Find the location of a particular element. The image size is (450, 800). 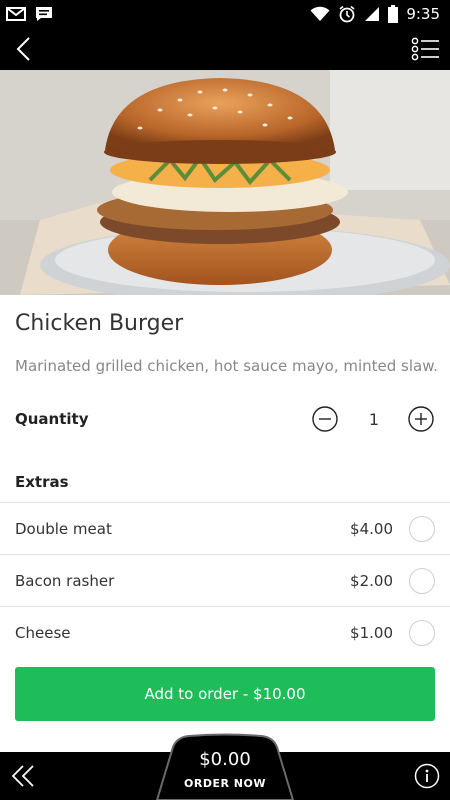

extra-name: Bacon rasher is located at coordinates (65, 581).